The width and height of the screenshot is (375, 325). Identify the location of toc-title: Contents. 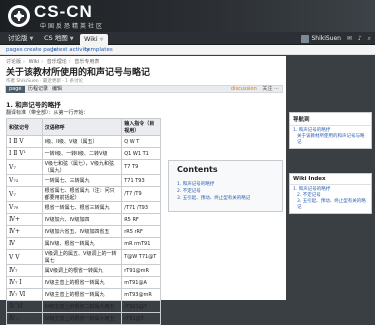
(197, 169).